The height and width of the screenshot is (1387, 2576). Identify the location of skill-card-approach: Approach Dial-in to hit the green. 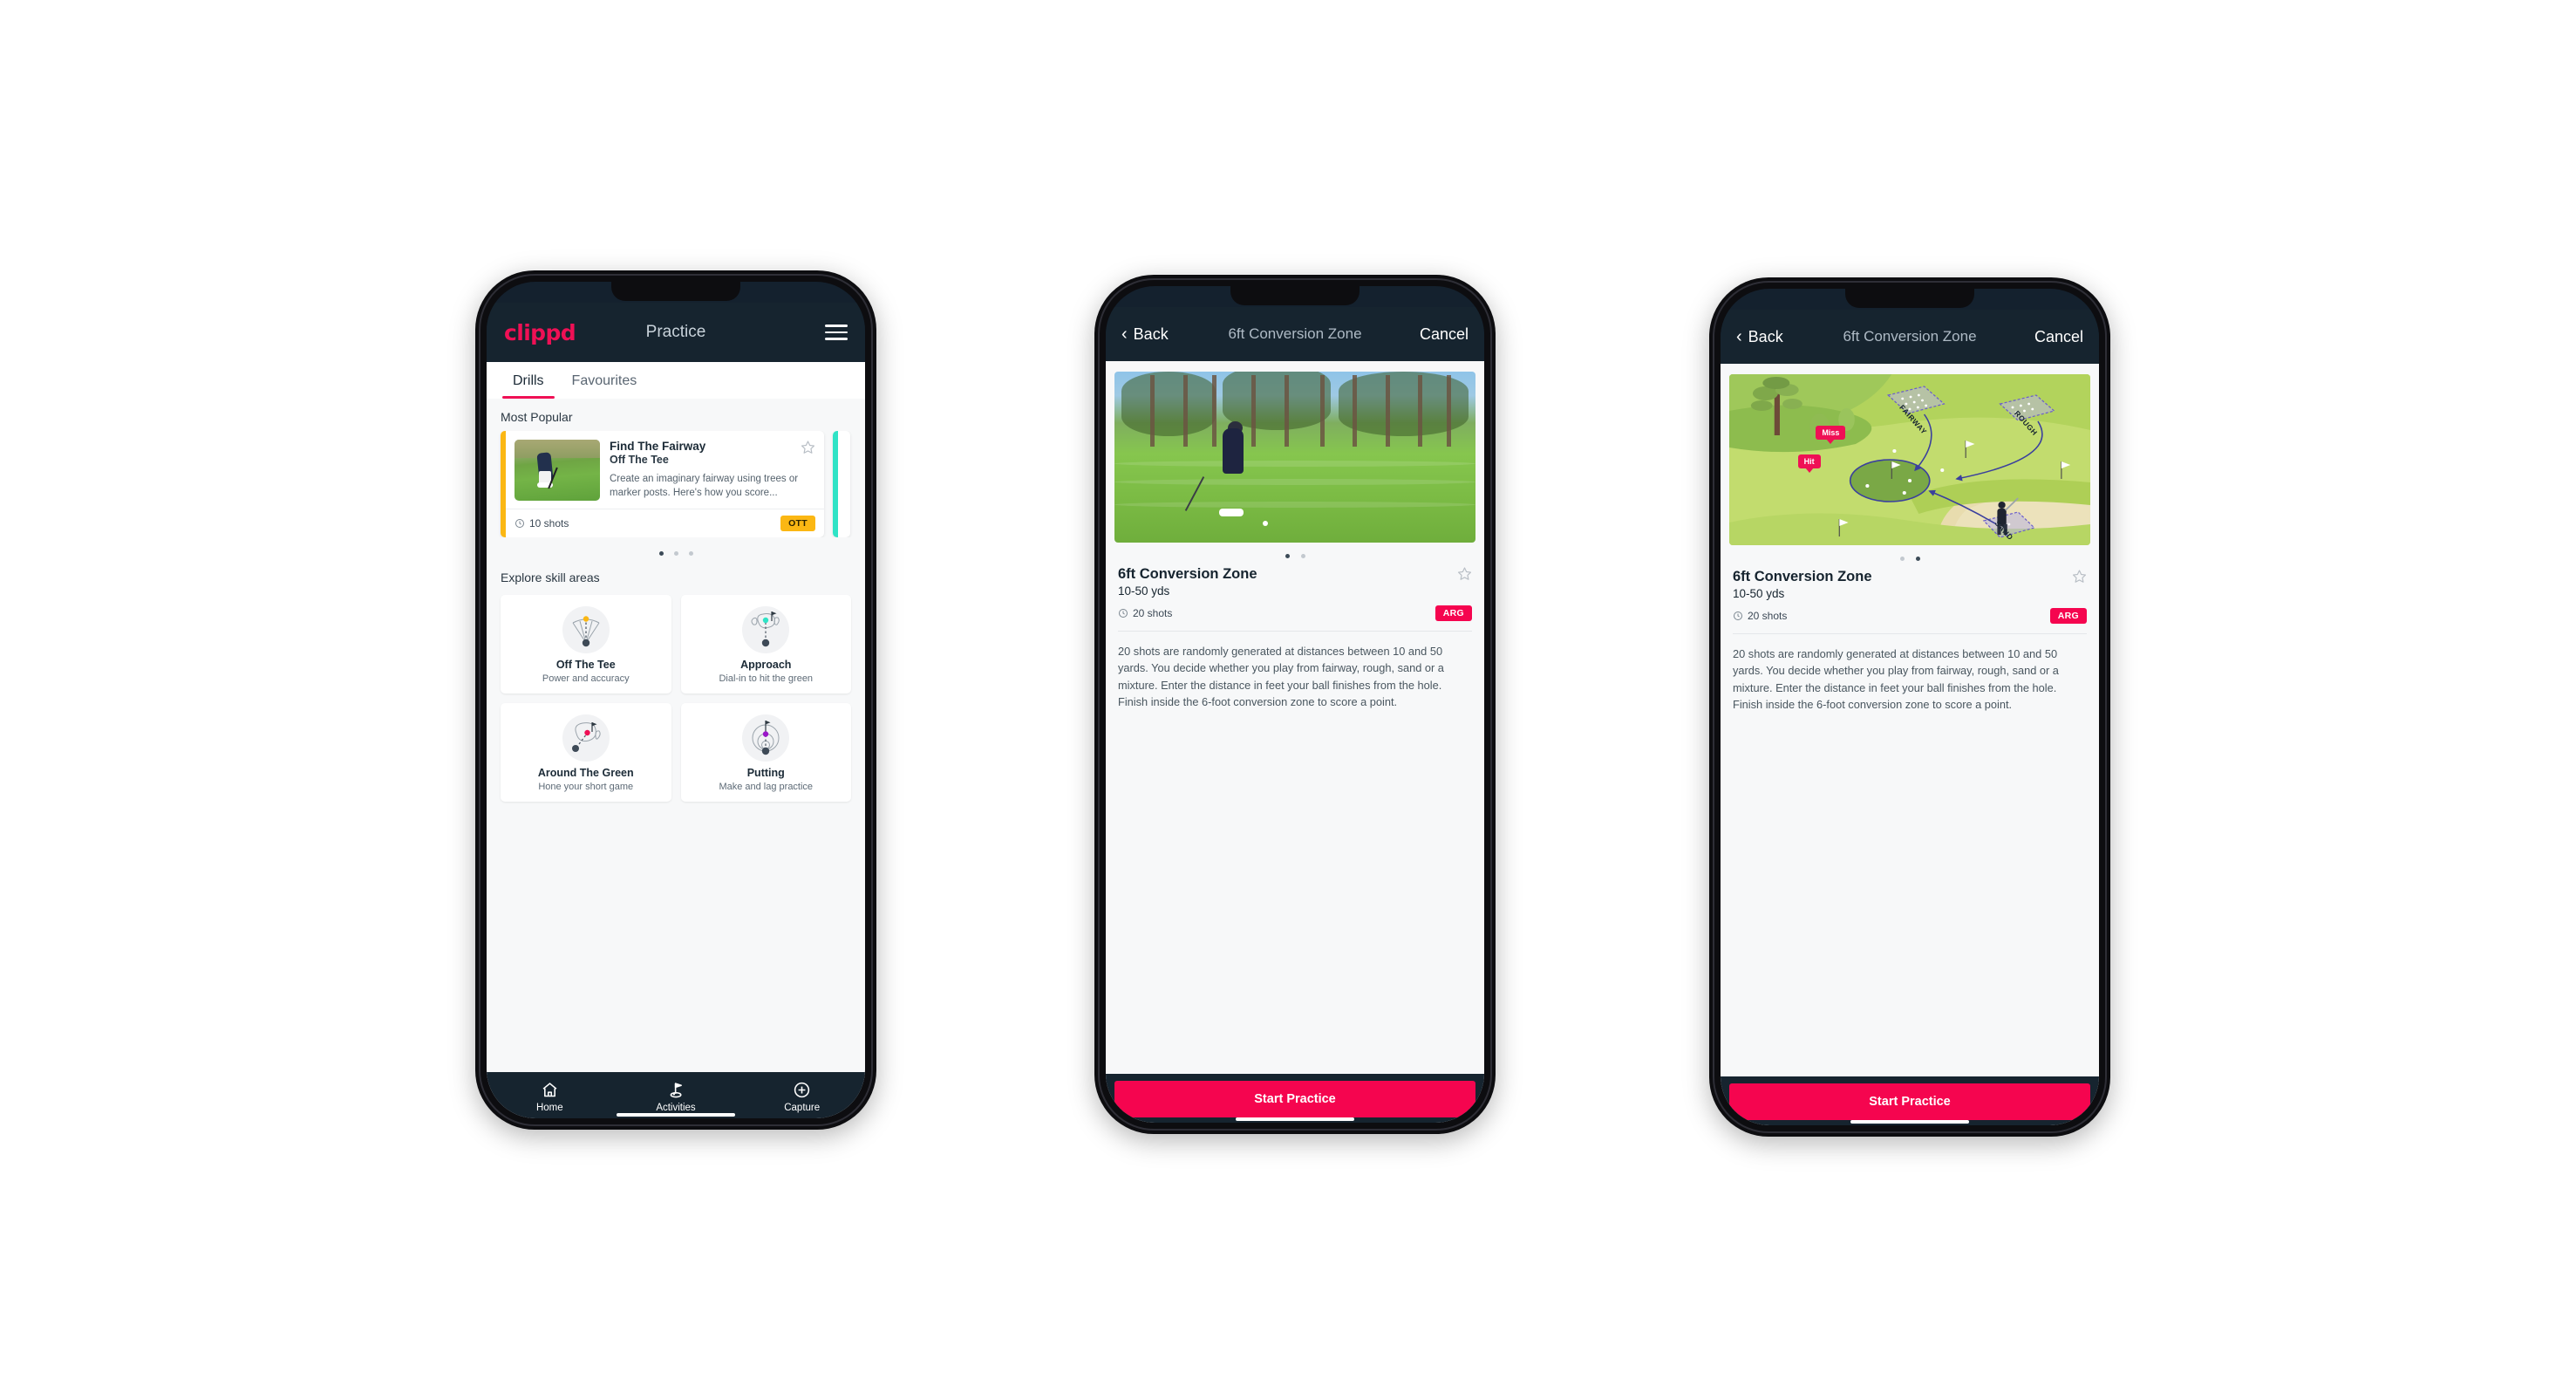
(765, 644).